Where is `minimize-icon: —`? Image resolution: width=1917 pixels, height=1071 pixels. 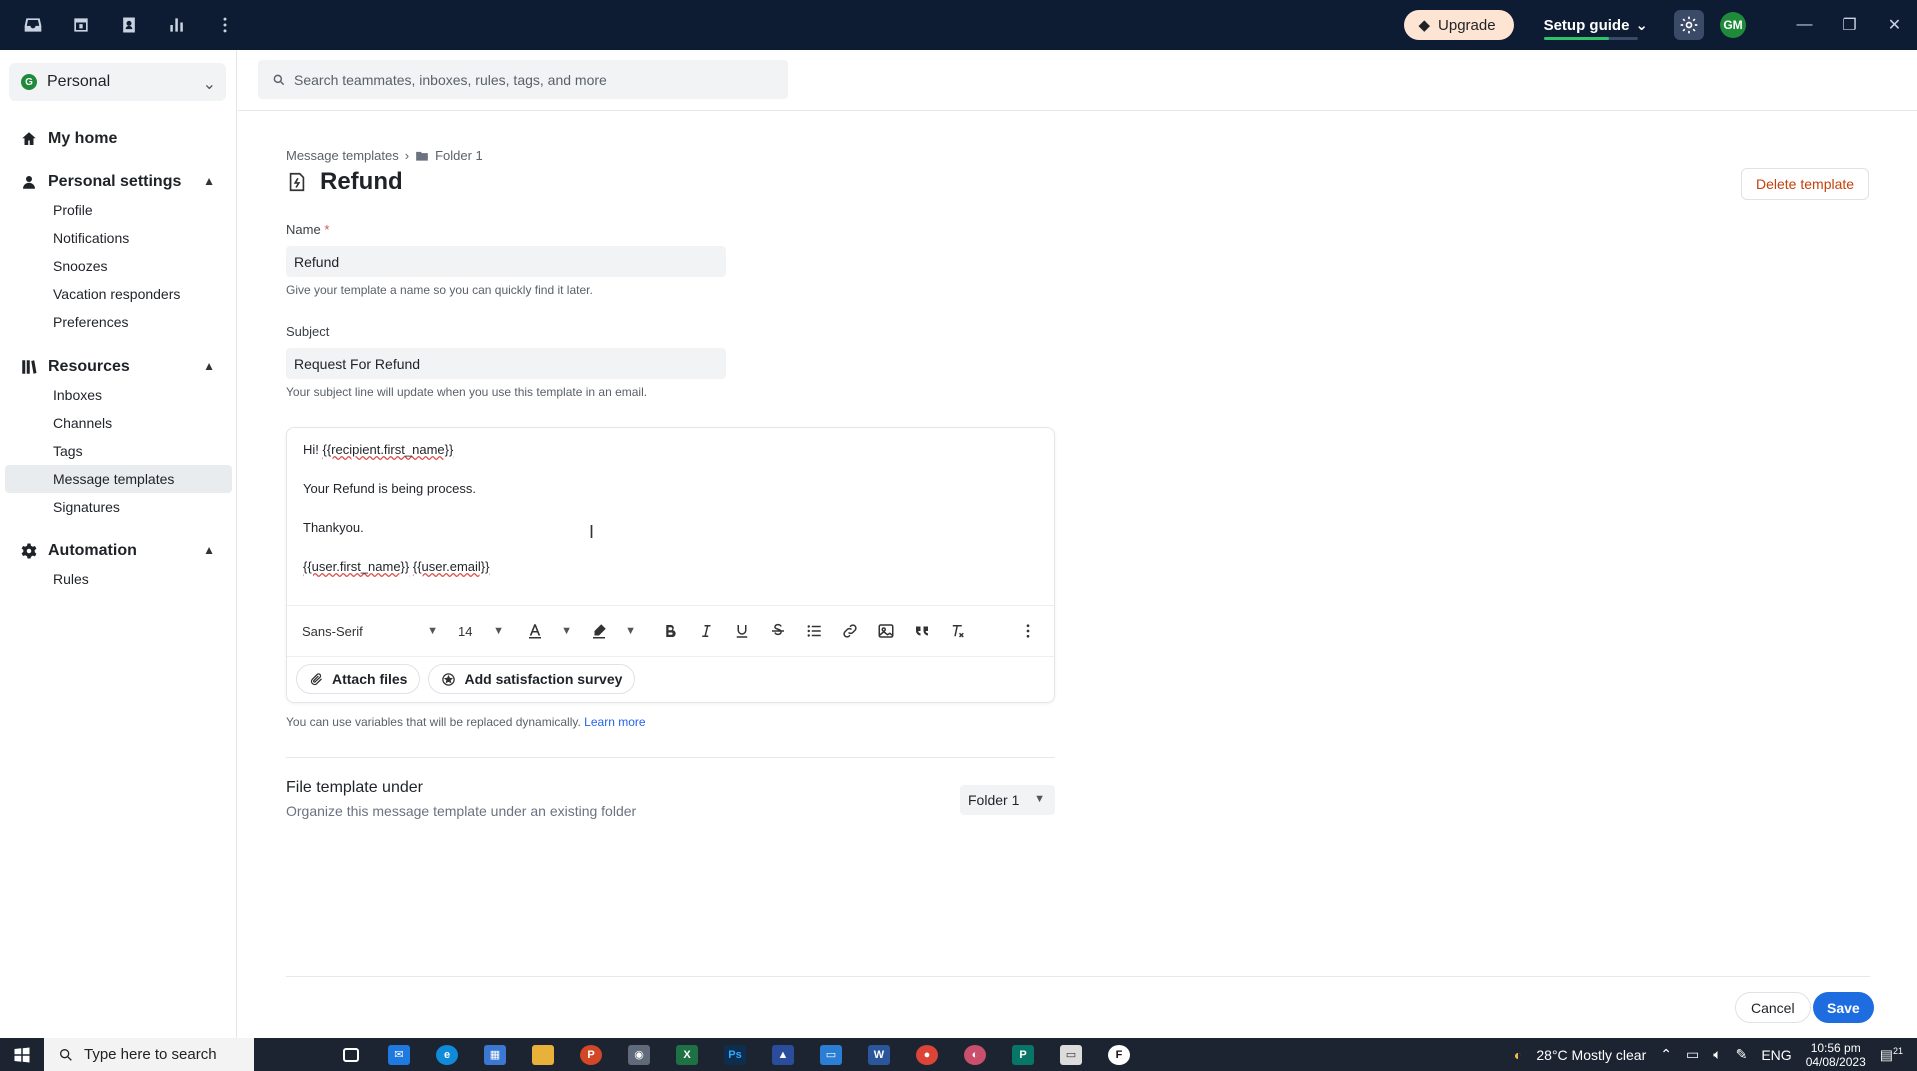 minimize-icon: — is located at coordinates (1804, 25).